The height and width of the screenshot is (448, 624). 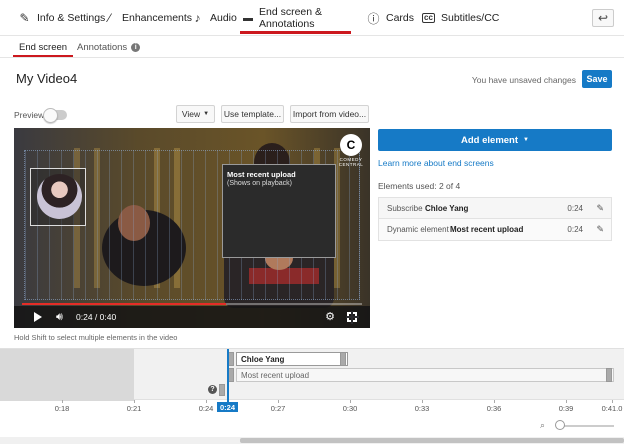 I want to click on pencil-icon: ✎, so click(x=24, y=18).